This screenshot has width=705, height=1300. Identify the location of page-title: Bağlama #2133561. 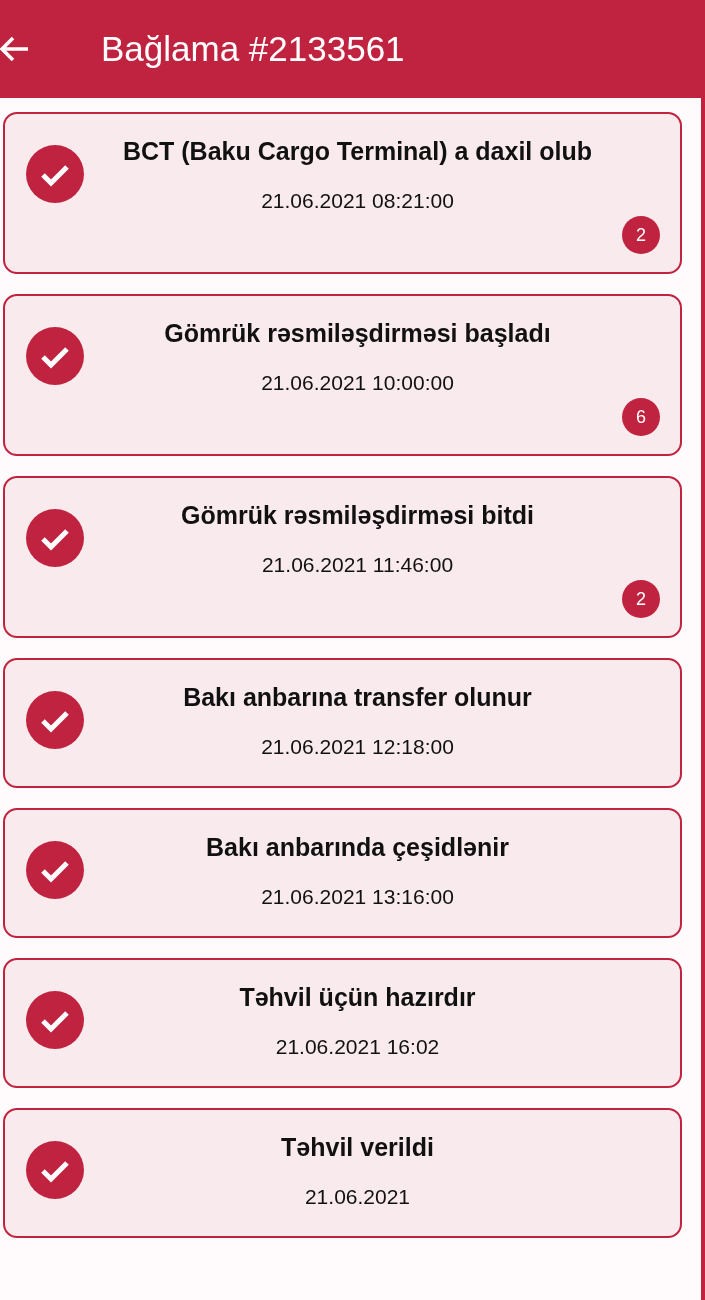
(253, 49).